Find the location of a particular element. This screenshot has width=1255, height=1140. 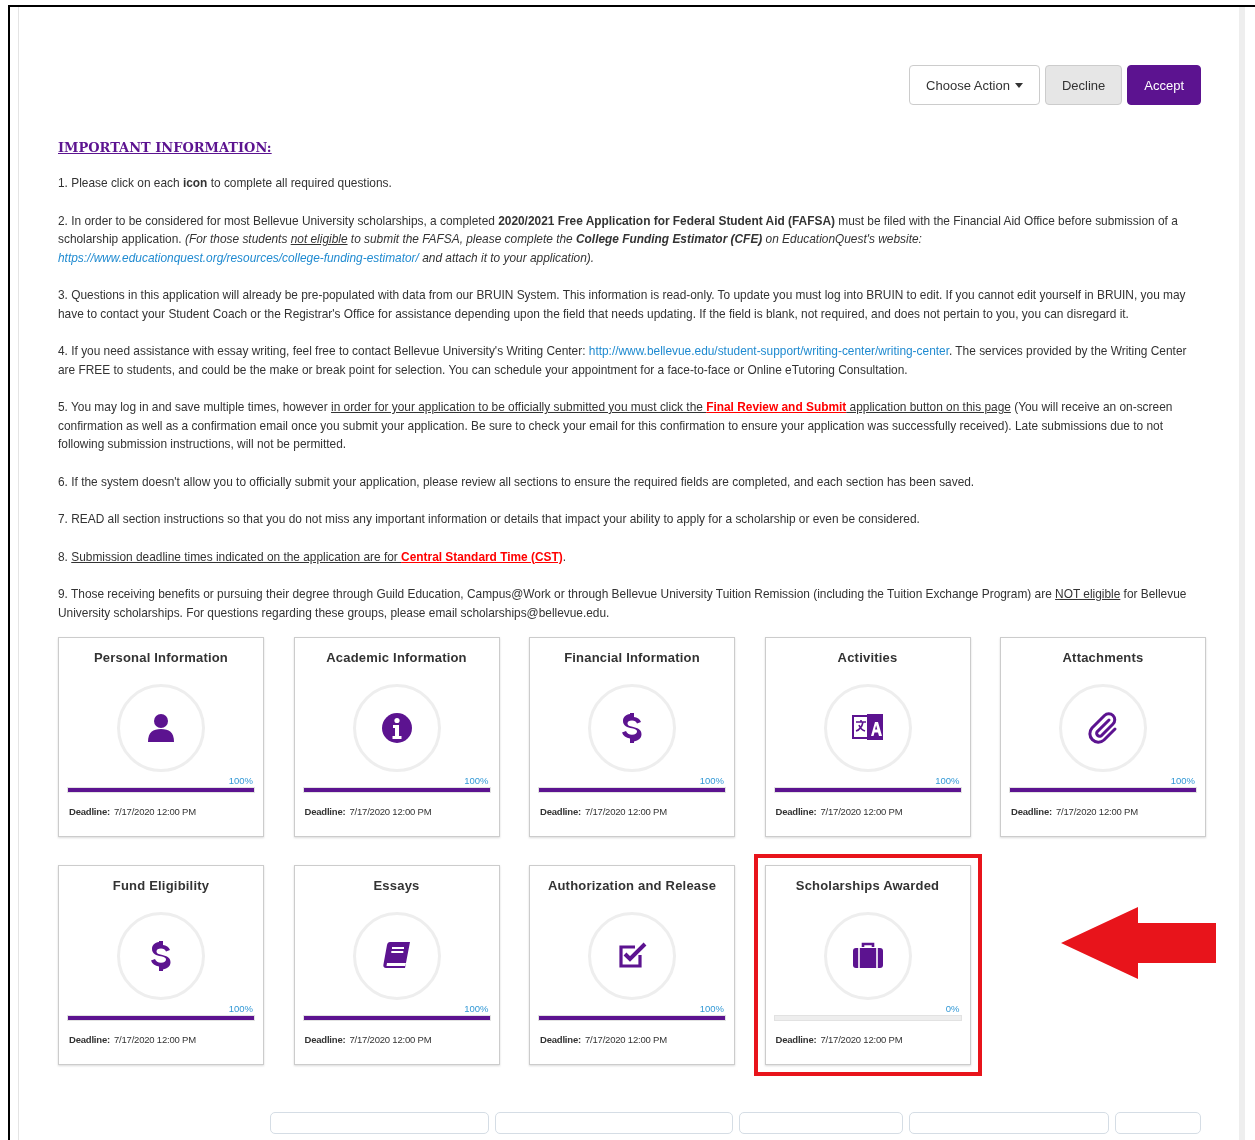

section-title: Fund Eligibility is located at coordinates (161, 885).